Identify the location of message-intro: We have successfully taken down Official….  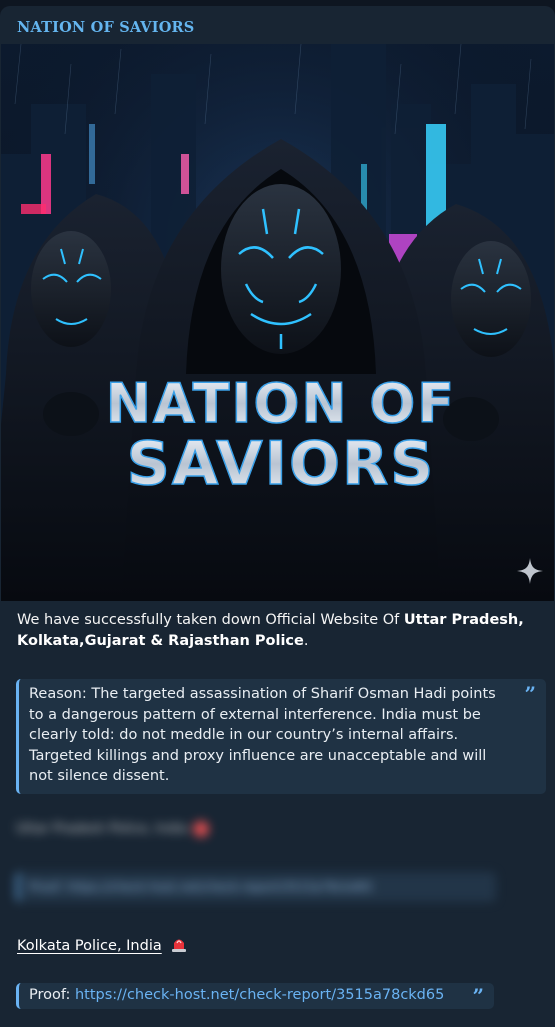
(277, 631).